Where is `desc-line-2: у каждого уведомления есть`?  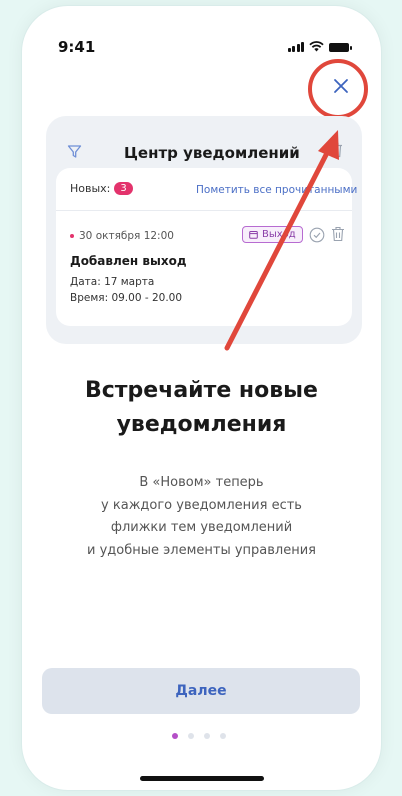
desc-line-2: у каждого уведомления есть is located at coordinates (201, 505).